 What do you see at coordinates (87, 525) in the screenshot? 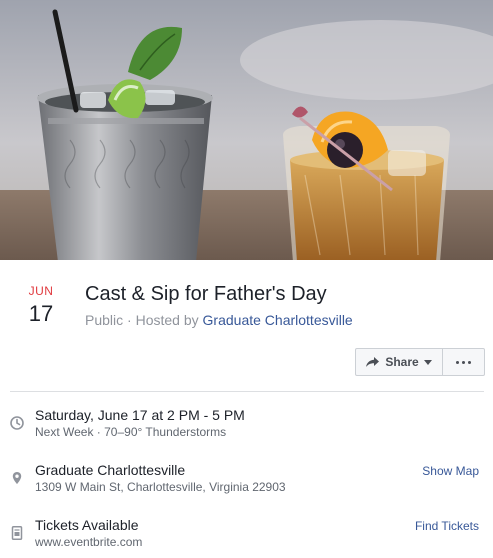
I see `tickets-available: Tickets Available` at bounding box center [87, 525].